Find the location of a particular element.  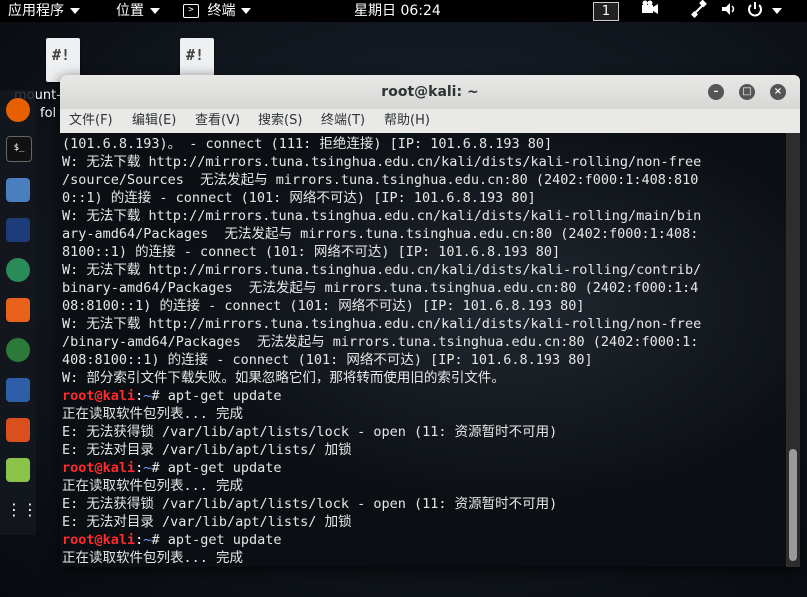

minimize-icon: – is located at coordinates (716, 92).